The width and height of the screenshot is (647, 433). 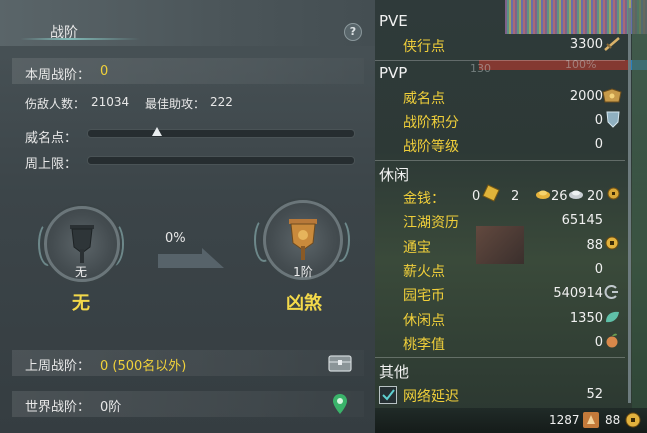 What do you see at coordinates (424, 47) in the screenshot?
I see `xiaxing-label: 侠行点` at bounding box center [424, 47].